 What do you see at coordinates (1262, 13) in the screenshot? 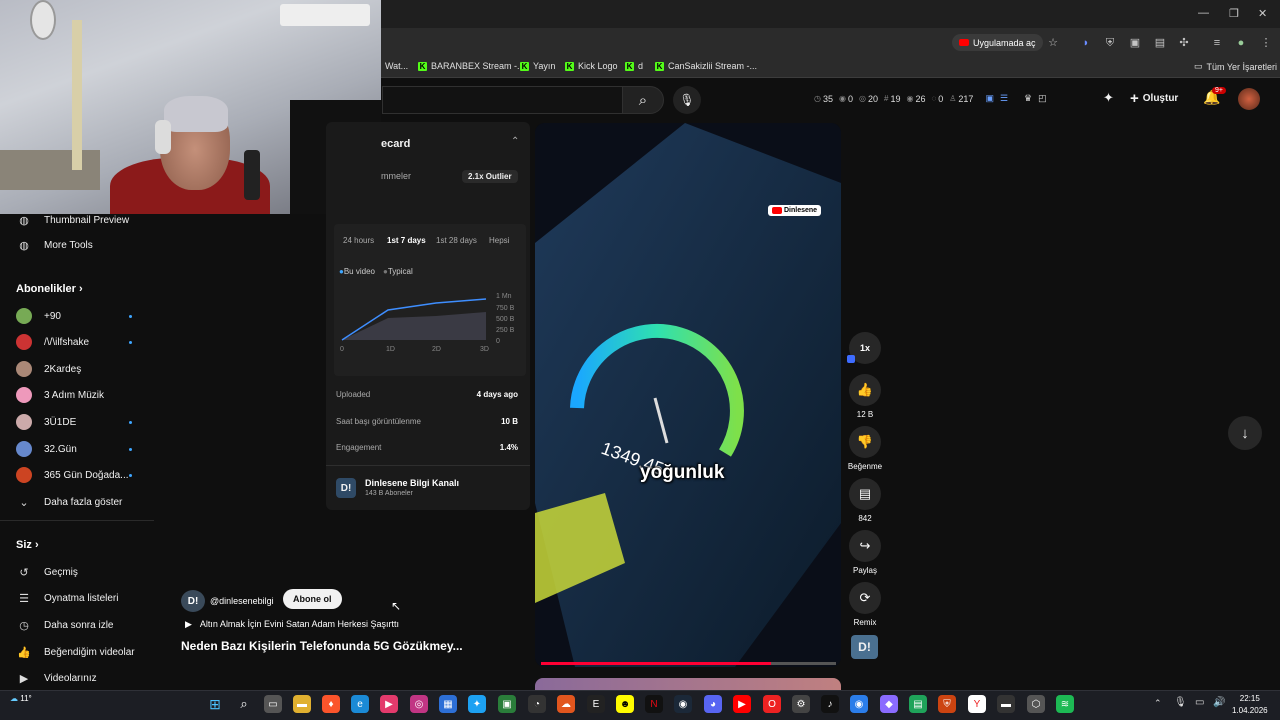
I see `close-icon: ✕` at bounding box center [1262, 13].